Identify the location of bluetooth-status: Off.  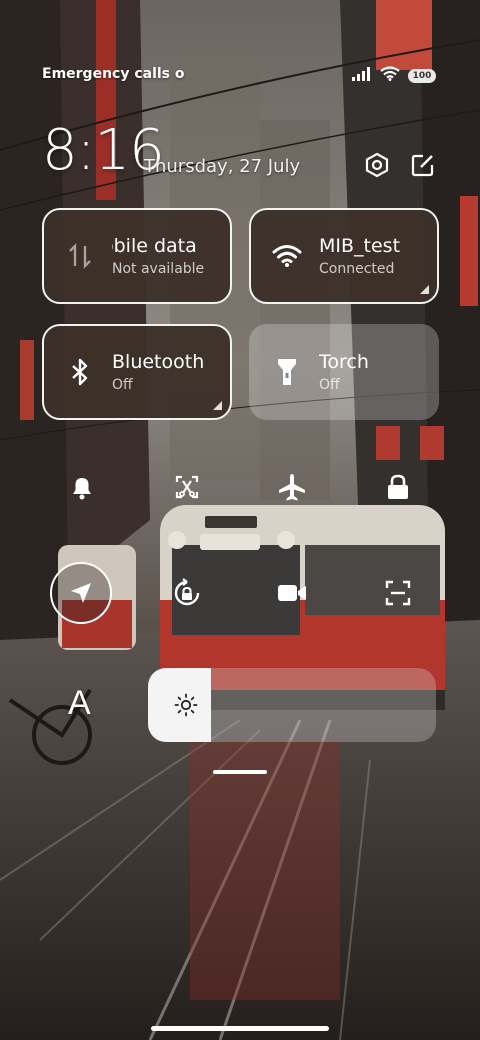
(122, 385).